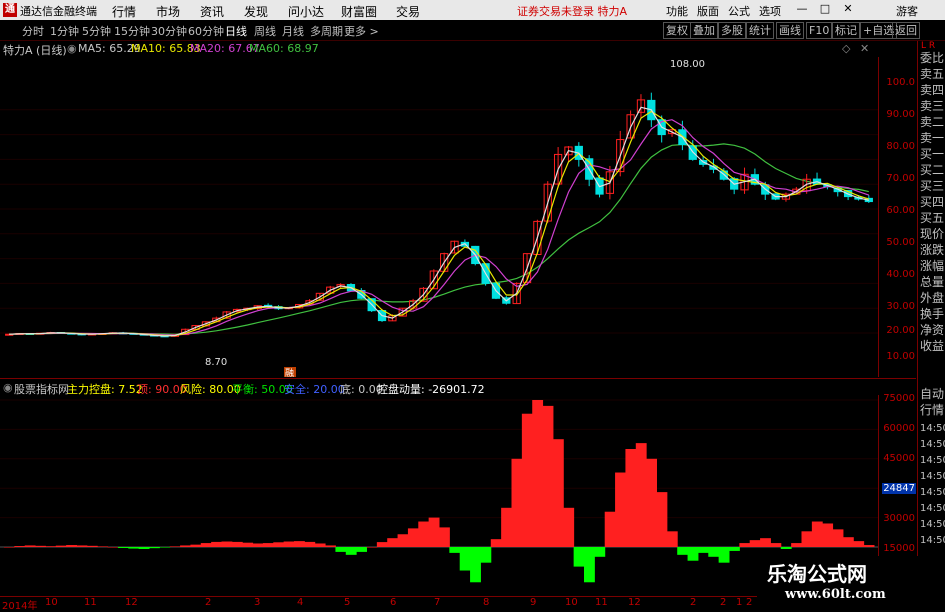  What do you see at coordinates (124, 11) in the screenshot?
I see `menu-market-quotes: 行情` at bounding box center [124, 11].